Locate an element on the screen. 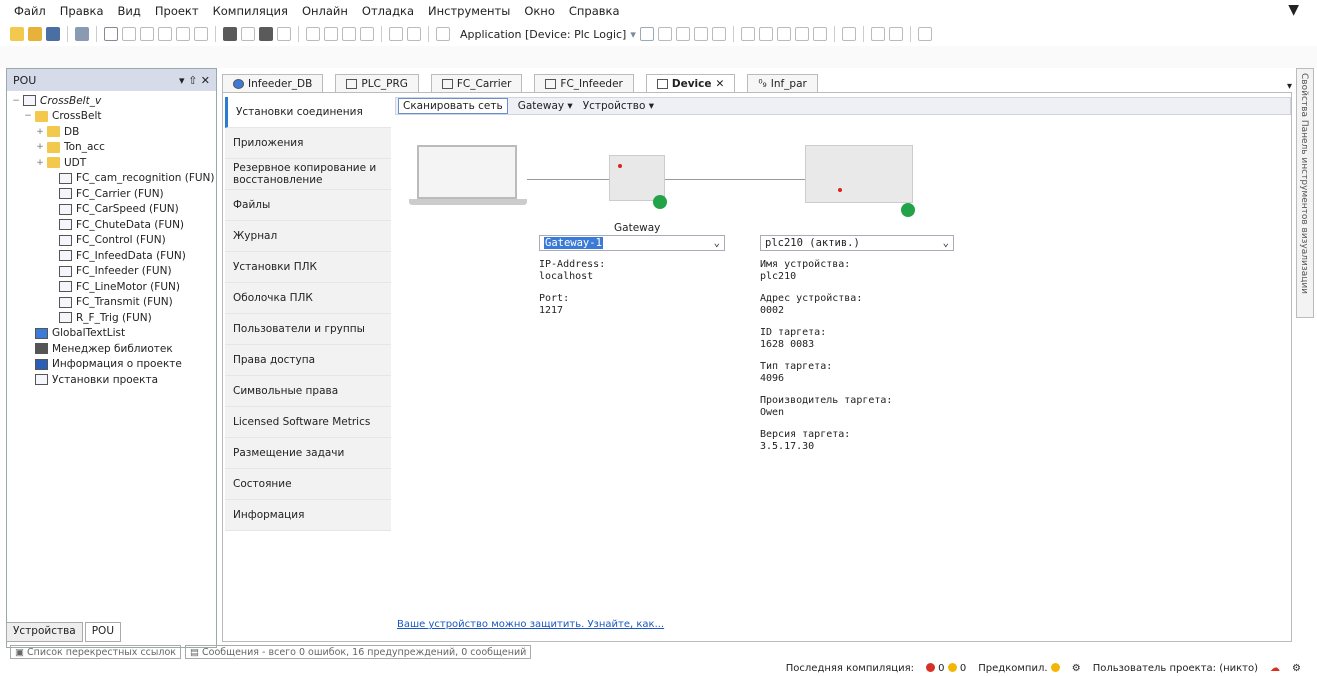  menu-build: Компиляция is located at coordinates (250, 11).